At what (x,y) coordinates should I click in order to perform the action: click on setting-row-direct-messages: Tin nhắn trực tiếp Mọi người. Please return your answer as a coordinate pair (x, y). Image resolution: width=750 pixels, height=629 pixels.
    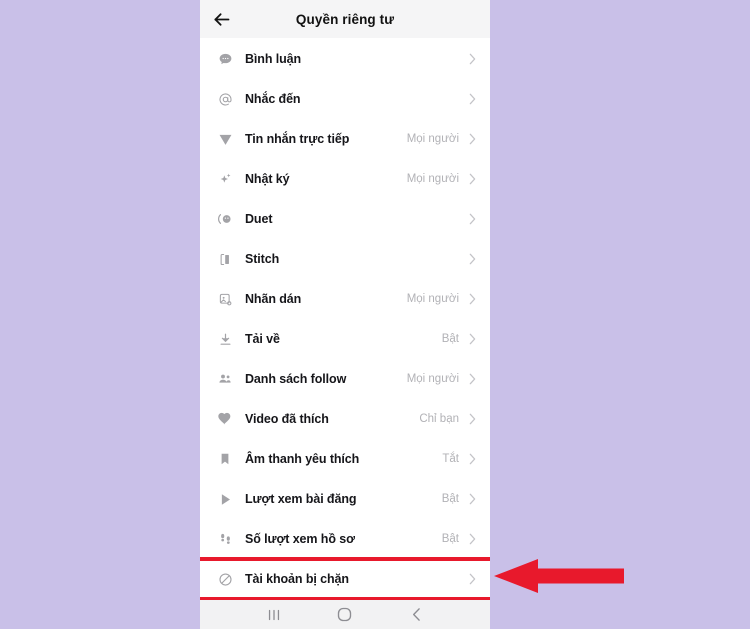
    Looking at the image, I should click on (345, 139).